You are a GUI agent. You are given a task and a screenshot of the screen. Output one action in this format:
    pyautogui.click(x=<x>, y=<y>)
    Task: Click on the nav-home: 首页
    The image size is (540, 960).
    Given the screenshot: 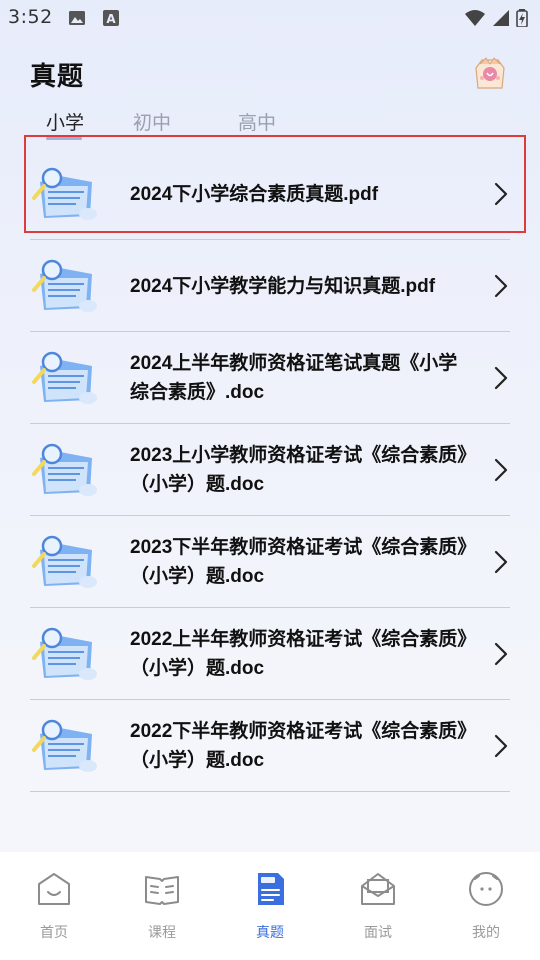 What is the action you would take?
    pyautogui.click(x=54, y=911)
    